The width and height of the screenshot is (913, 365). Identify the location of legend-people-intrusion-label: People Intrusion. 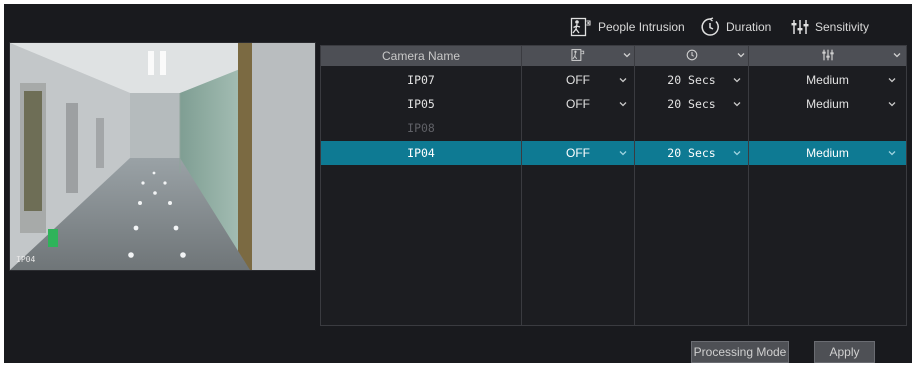
(641, 27).